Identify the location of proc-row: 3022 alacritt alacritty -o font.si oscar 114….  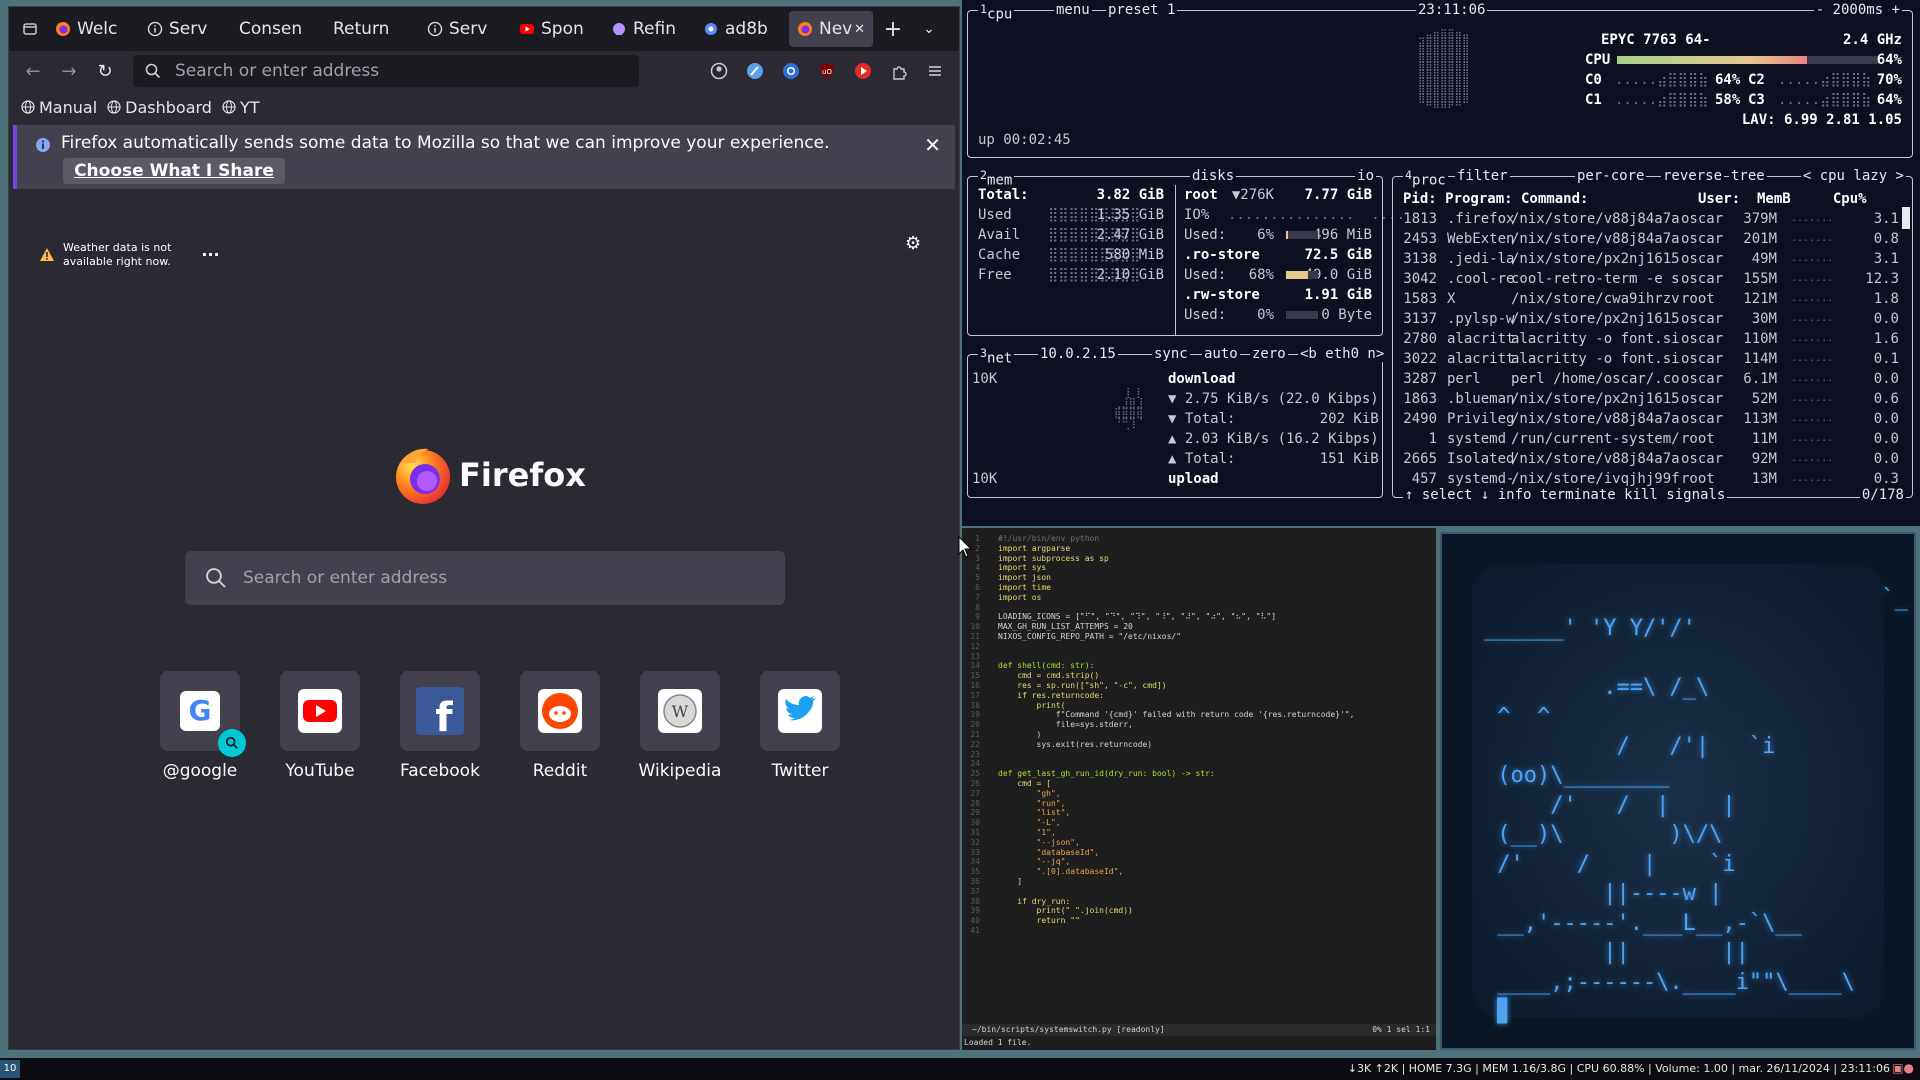
(1646, 359).